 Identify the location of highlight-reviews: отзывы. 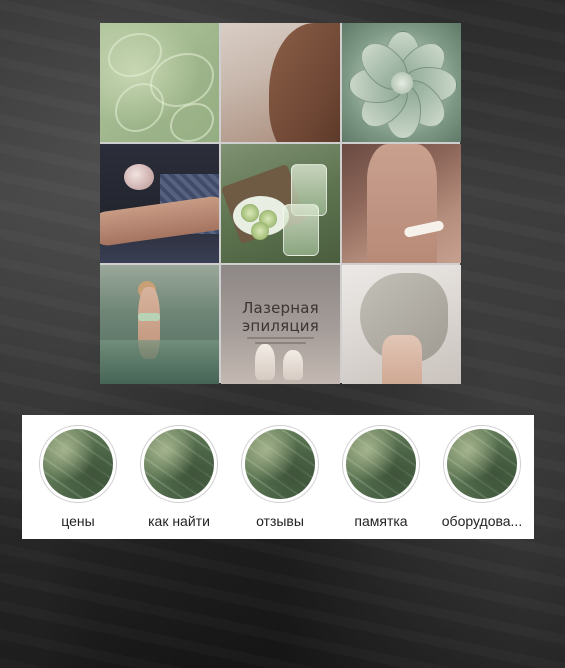
(280, 477).